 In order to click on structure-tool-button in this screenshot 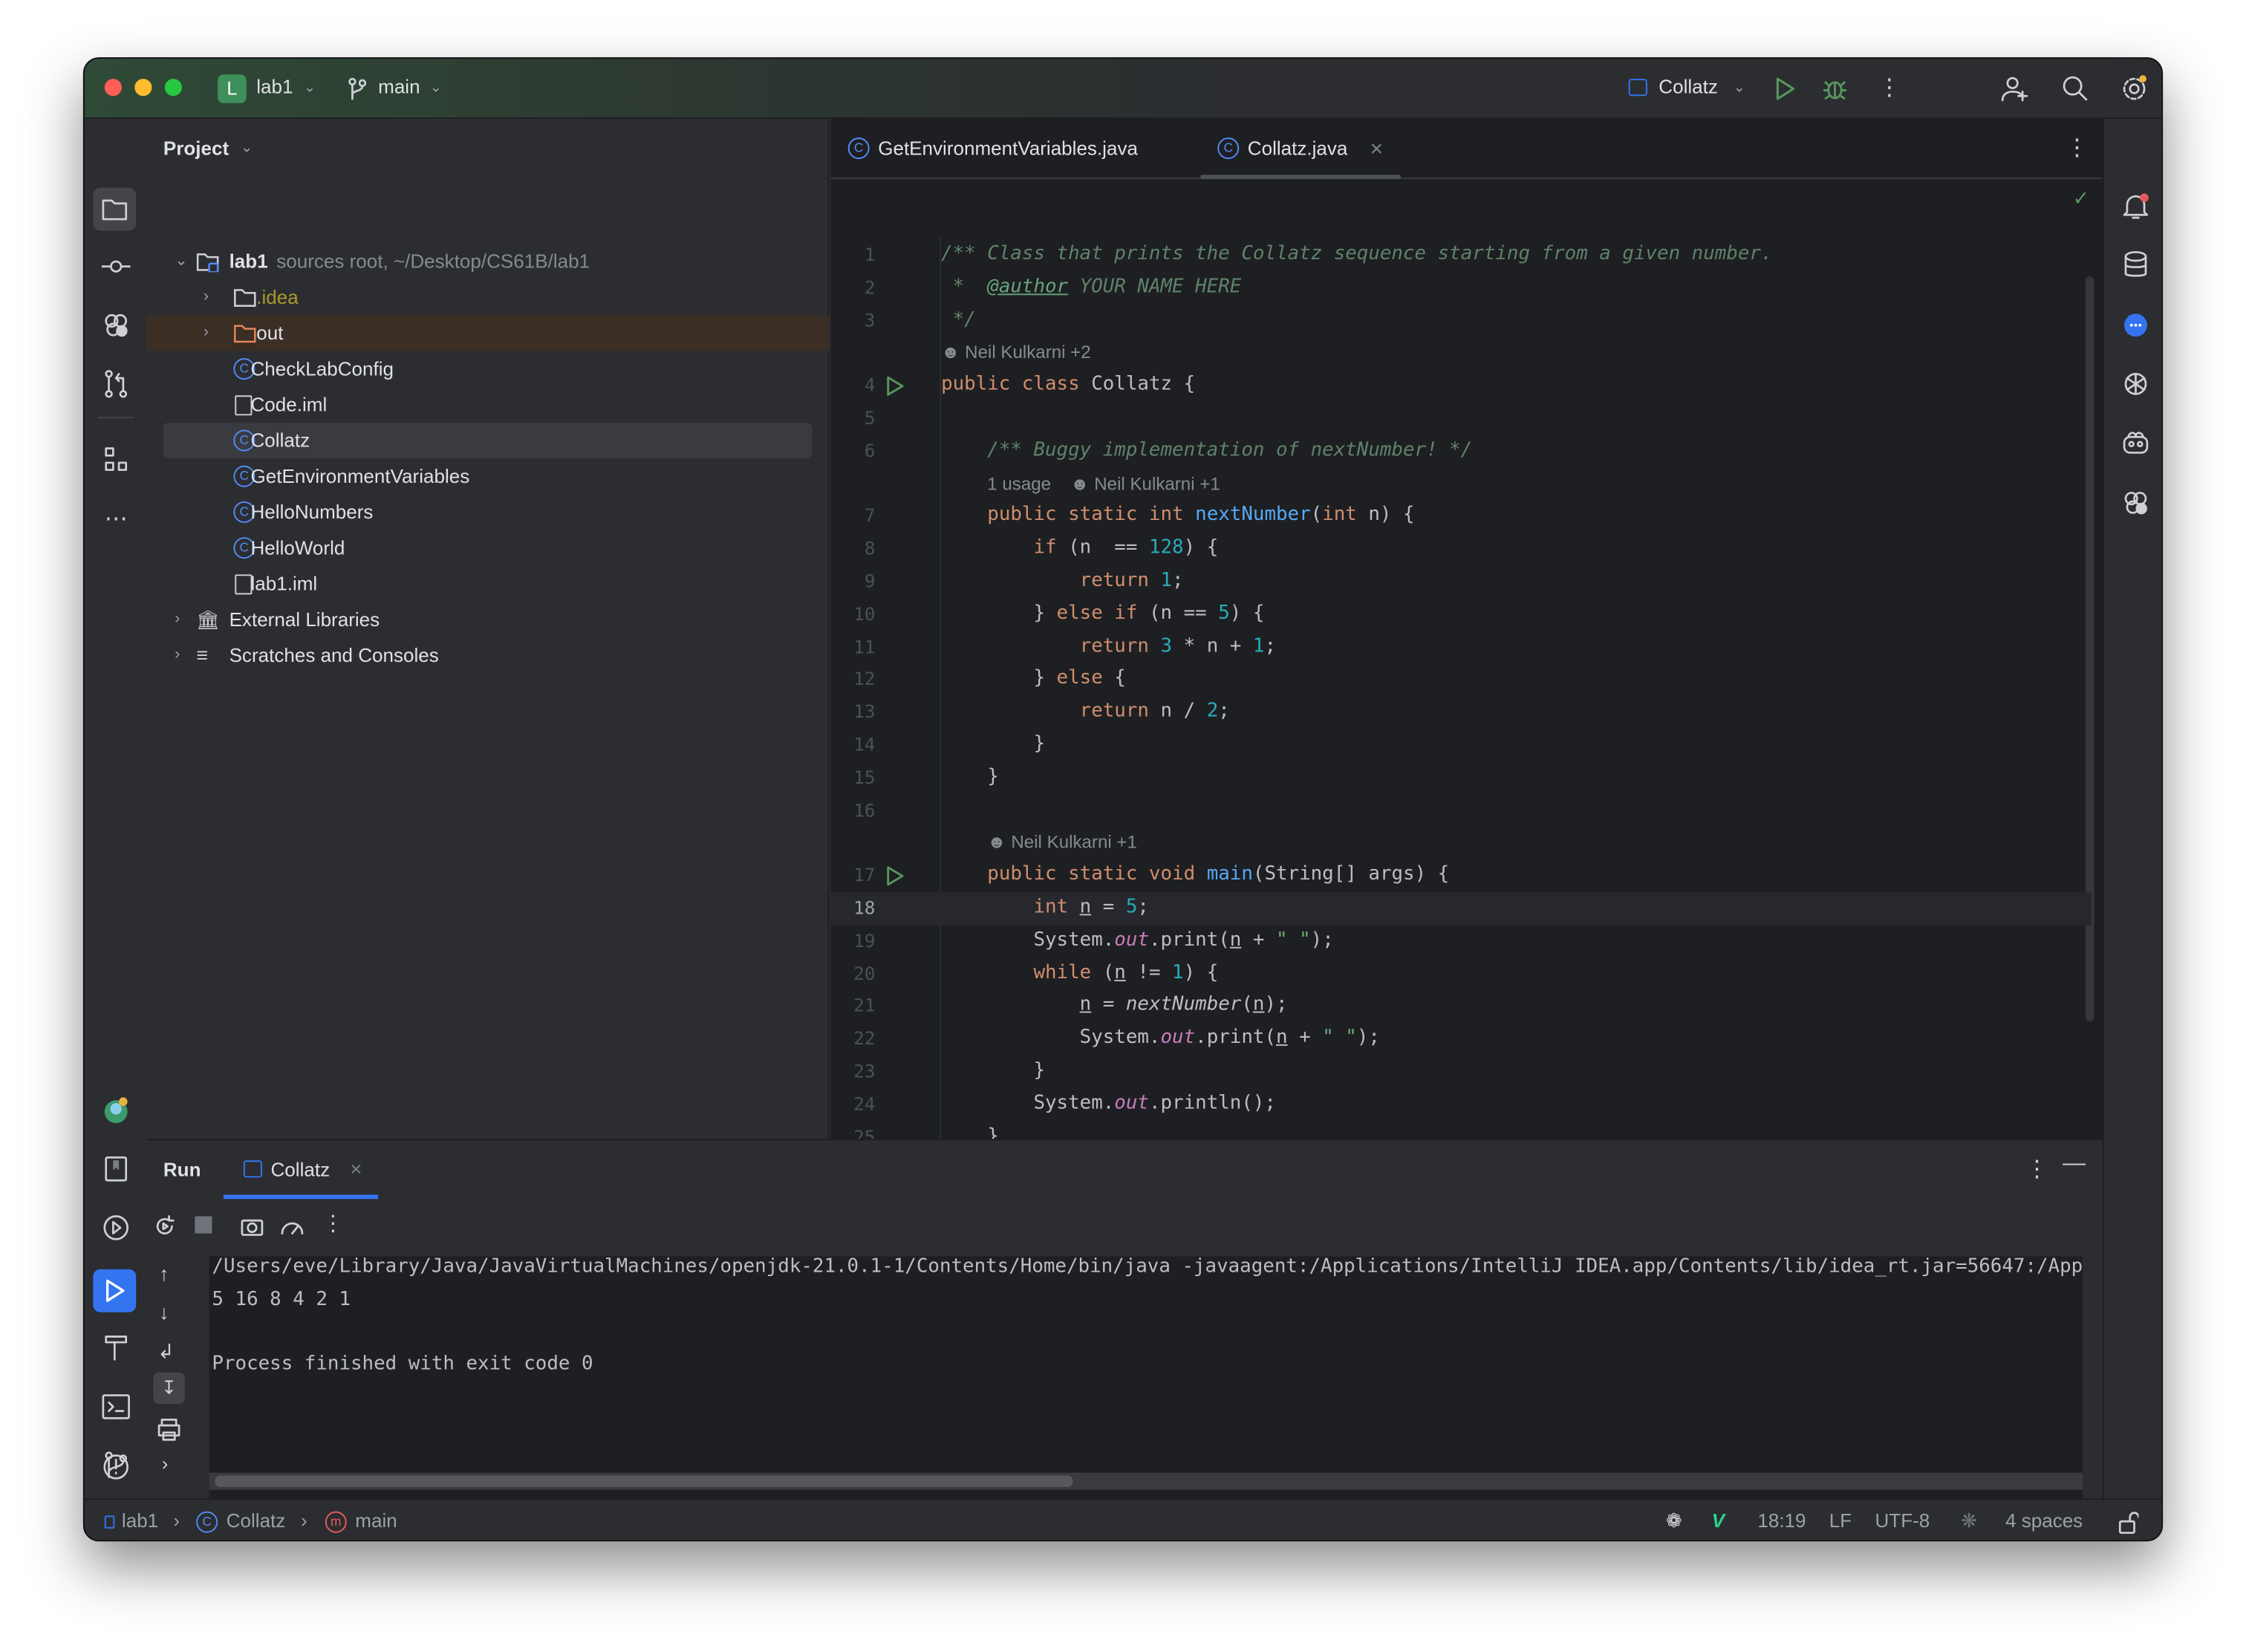, I will do `click(115, 460)`.